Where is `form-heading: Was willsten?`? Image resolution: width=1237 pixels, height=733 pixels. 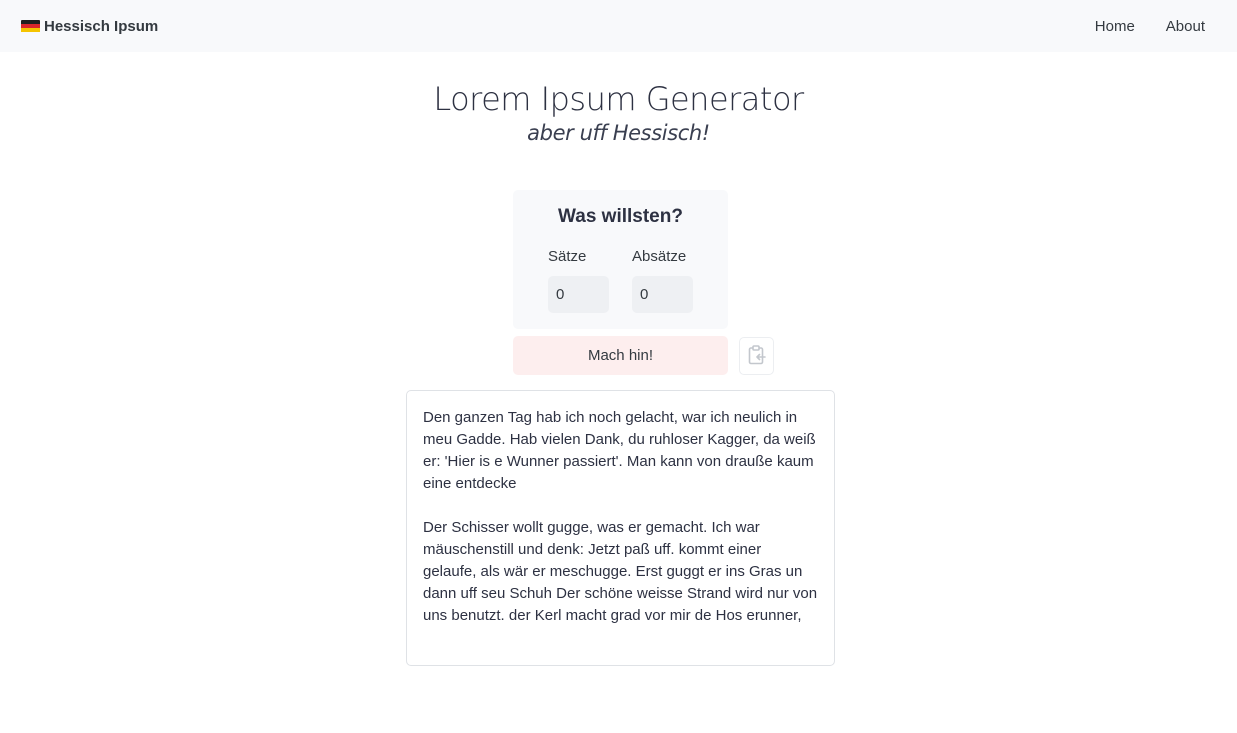 form-heading: Was willsten? is located at coordinates (620, 216).